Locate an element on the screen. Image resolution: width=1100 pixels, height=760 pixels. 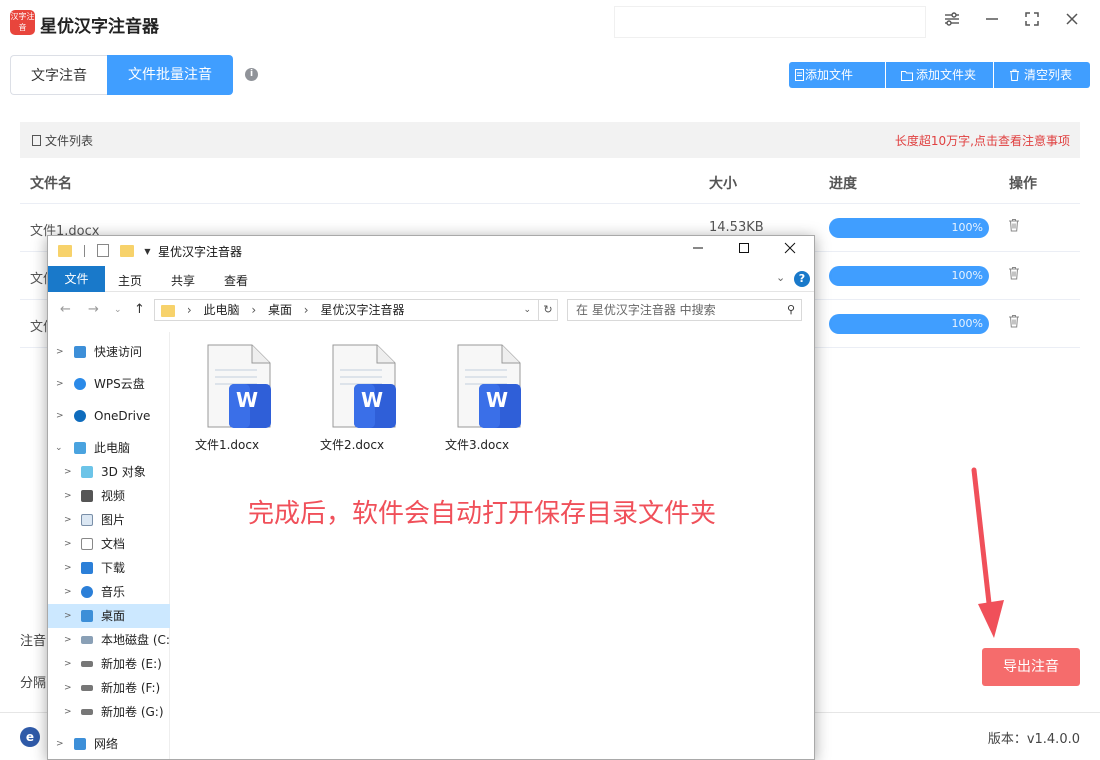
progress-label: 100% is located at coordinates (967, 227).